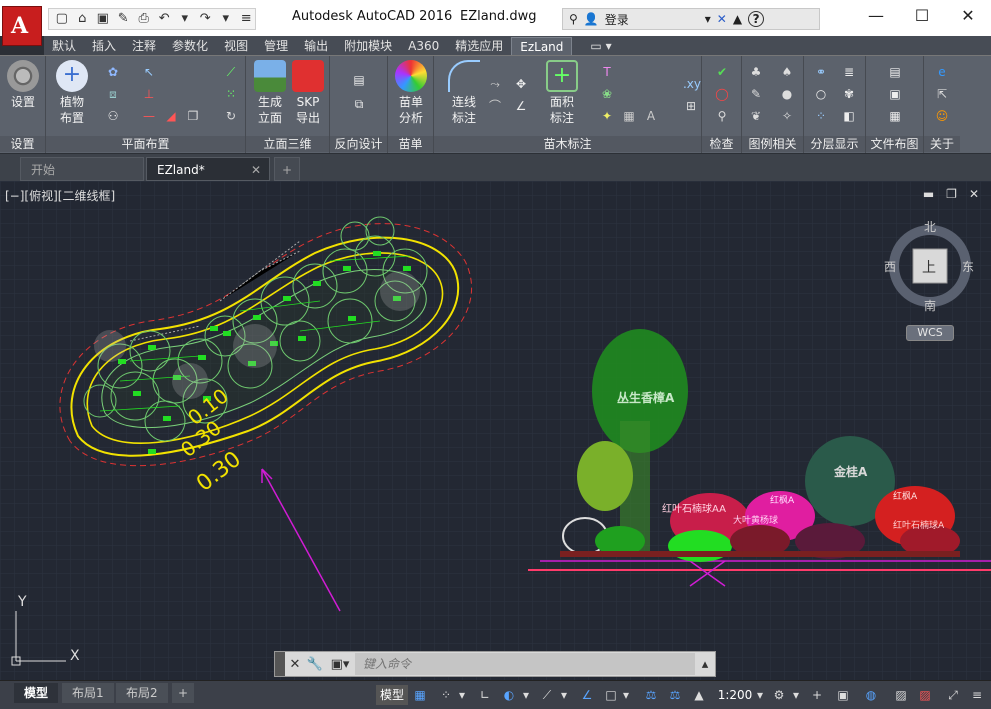  Describe the element at coordinates (485, 695) in the screenshot. I see `ortho-icon: ∟` at that location.